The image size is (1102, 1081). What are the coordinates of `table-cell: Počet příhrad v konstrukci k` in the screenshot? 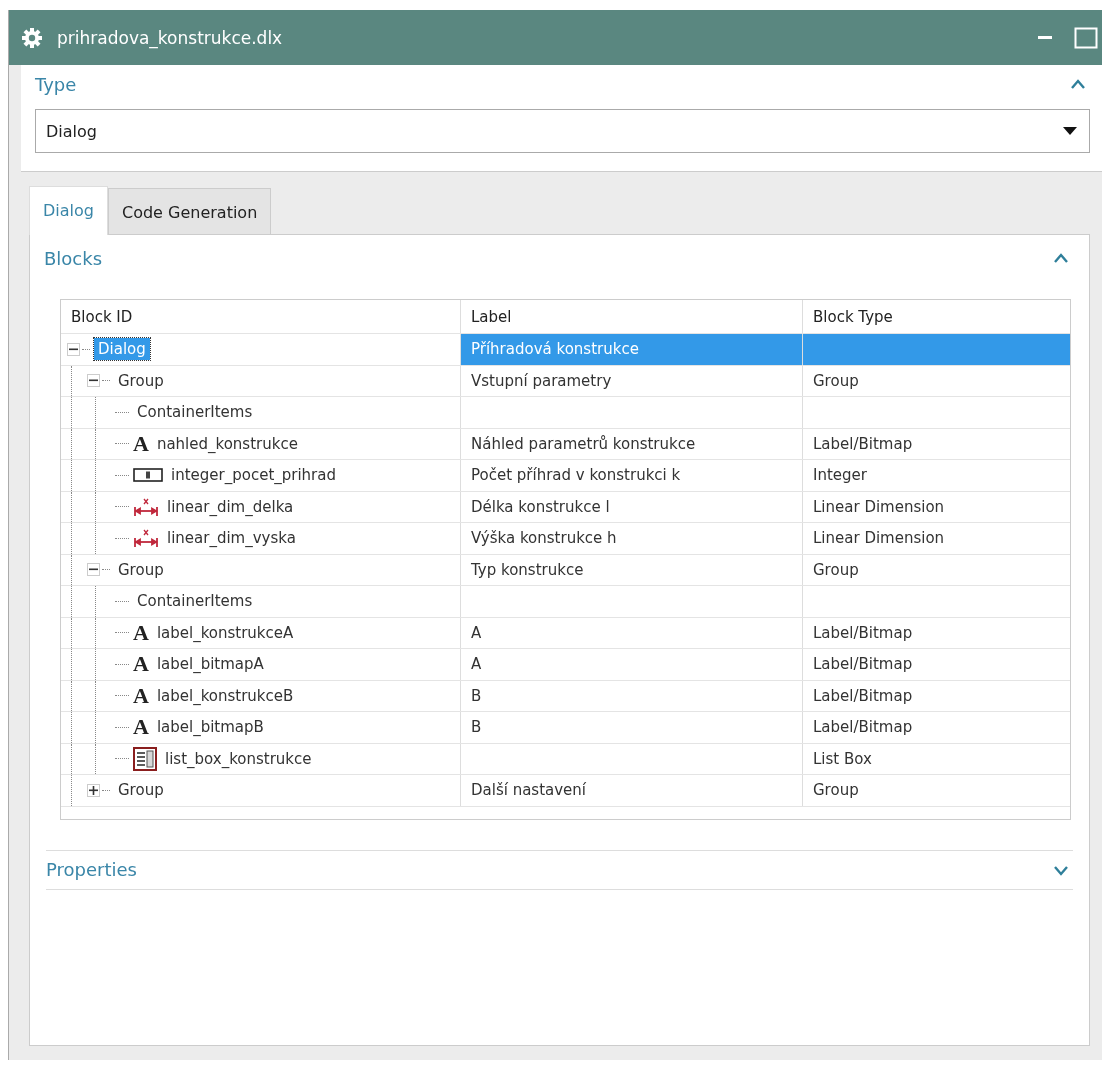 It's located at (632, 475).